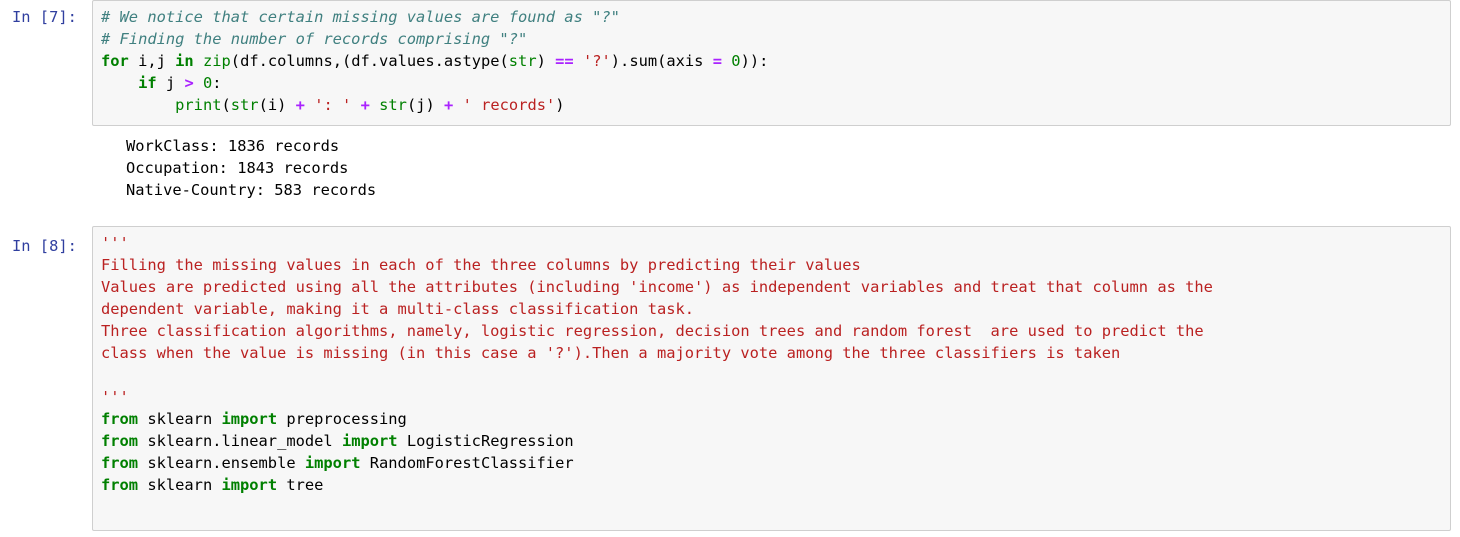 The height and width of the screenshot is (537, 1460). I want to click on code-token: for, so click(115, 61).